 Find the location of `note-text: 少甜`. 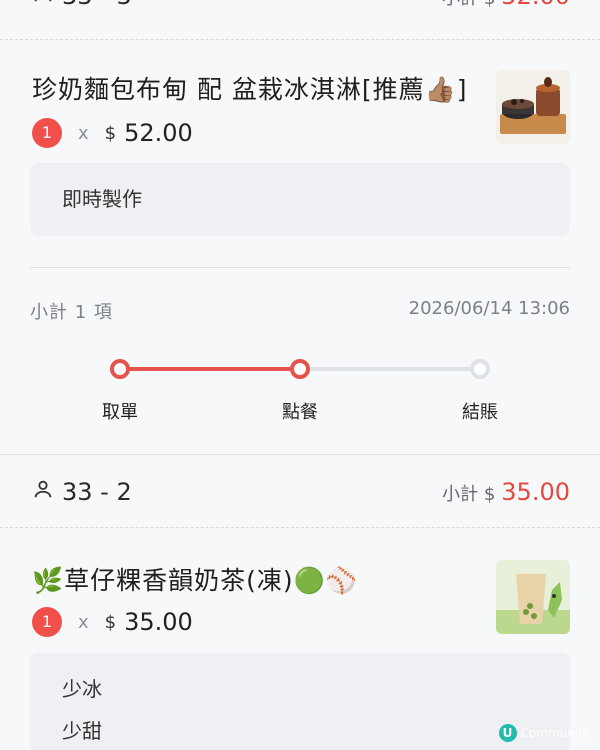

note-text: 少甜 is located at coordinates (82, 731).